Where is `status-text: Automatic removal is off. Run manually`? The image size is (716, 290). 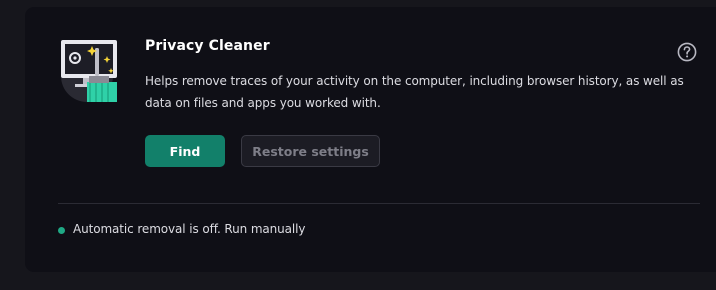
status-text: Automatic removal is off. Run manually is located at coordinates (189, 229).